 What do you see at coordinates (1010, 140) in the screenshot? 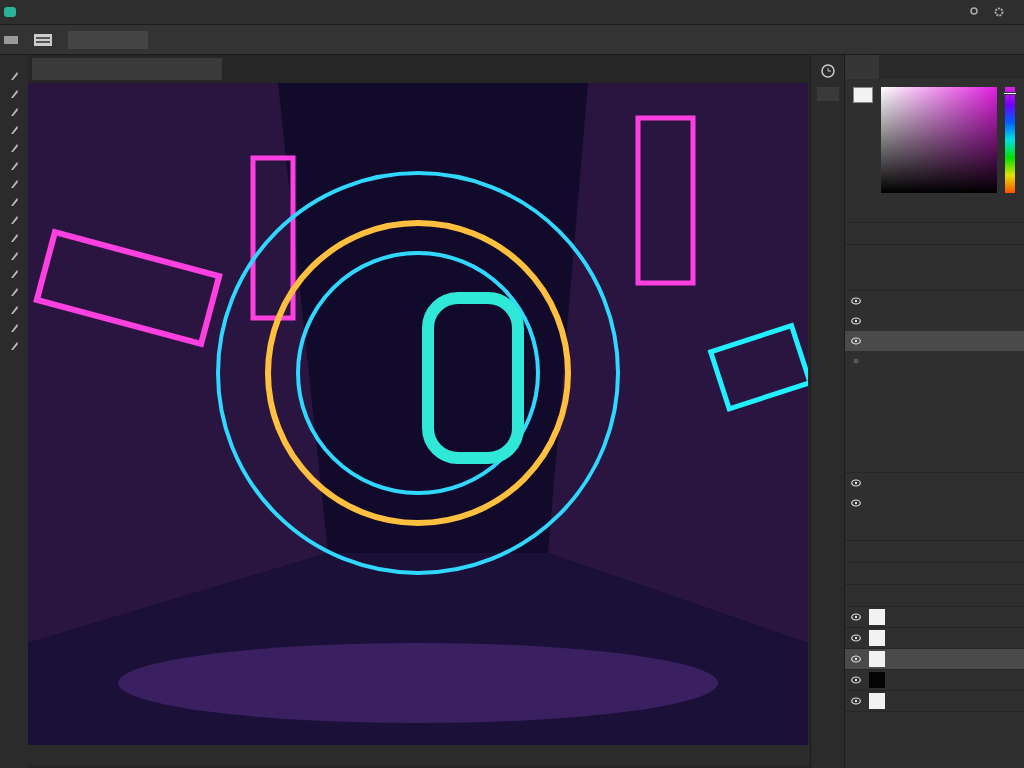
I see `hue-slider` at bounding box center [1010, 140].